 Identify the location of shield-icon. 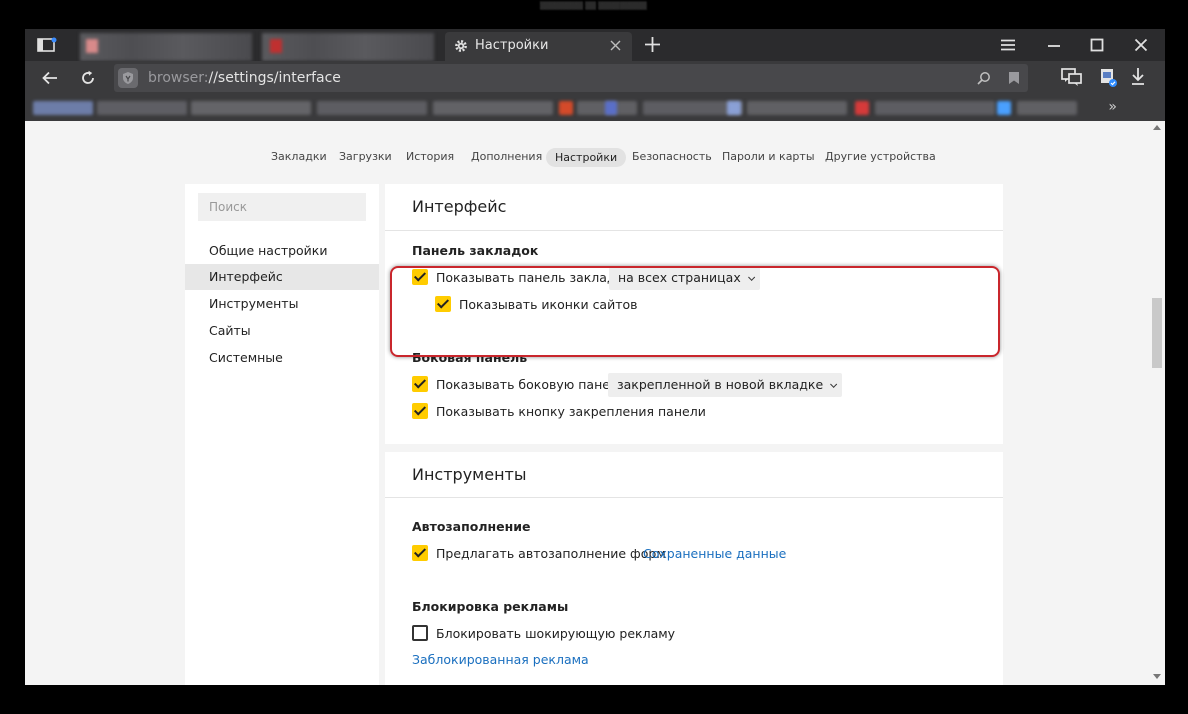
(128, 78).